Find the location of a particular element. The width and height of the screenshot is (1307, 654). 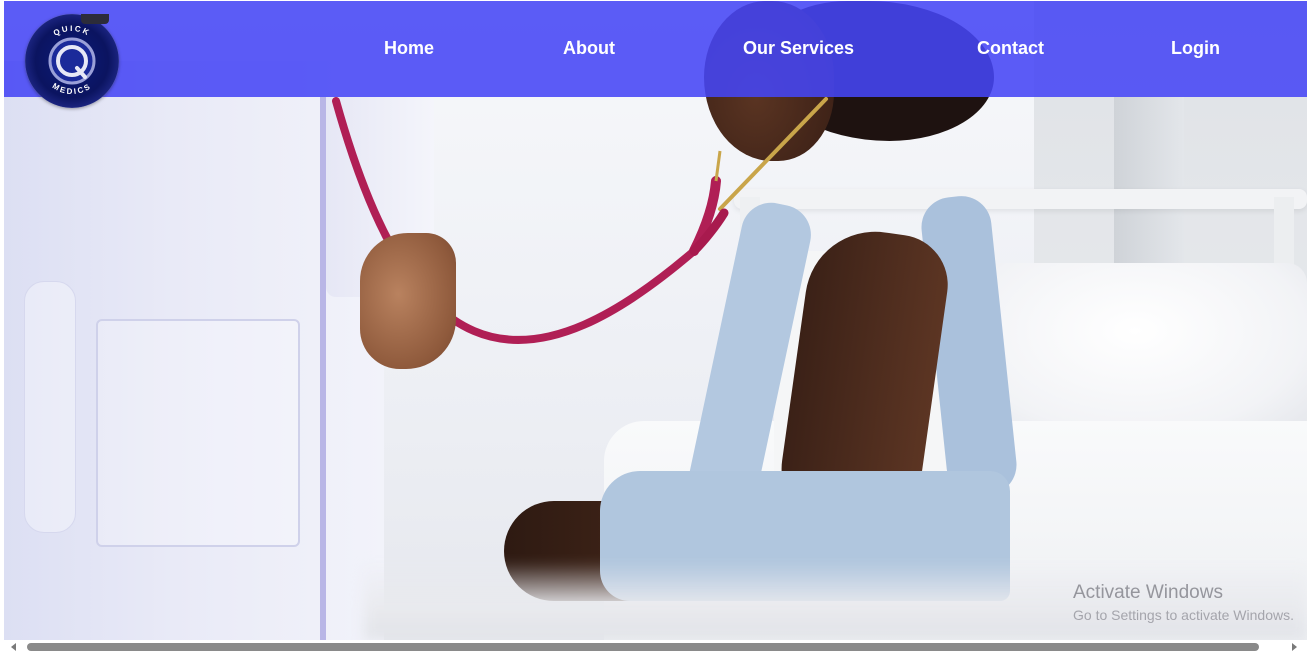

logo-emblem: QUICK MEDICS is located at coordinates (72, 60).